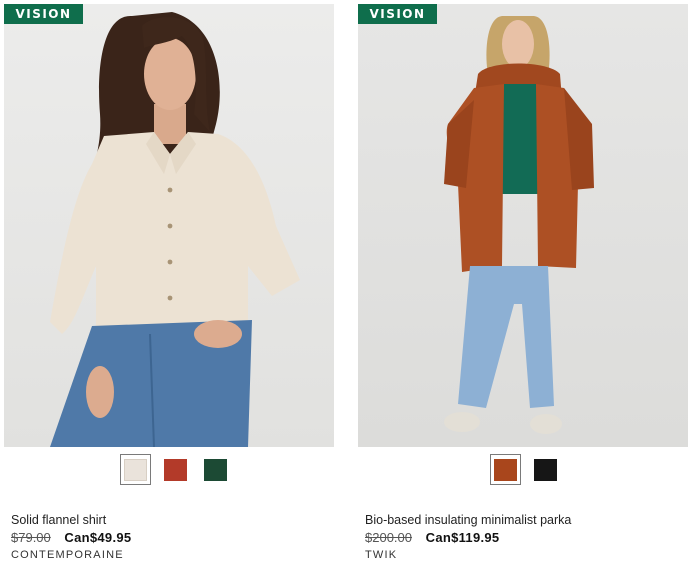 The height and width of the screenshot is (568, 700). What do you see at coordinates (98, 537) in the screenshot?
I see `sale-price: Can$49.95` at bounding box center [98, 537].